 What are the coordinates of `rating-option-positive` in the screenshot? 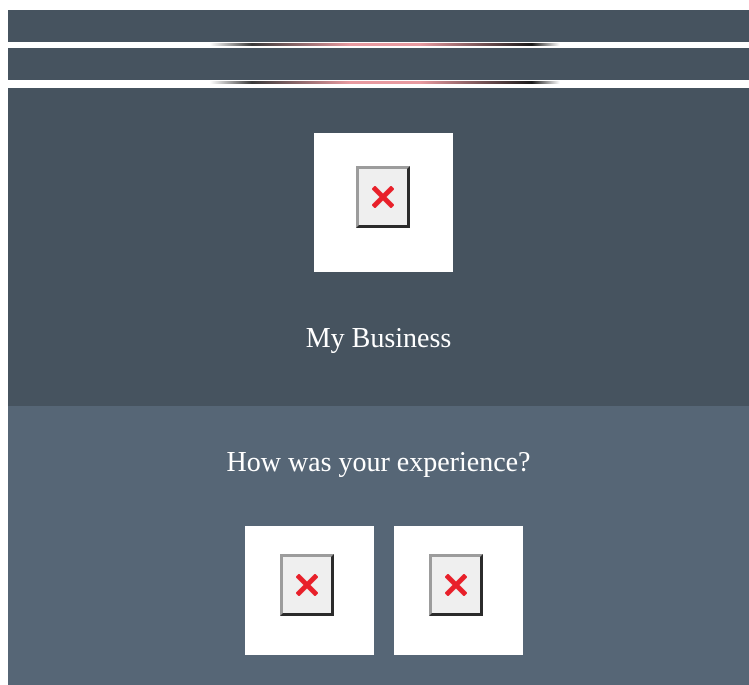 It's located at (309, 590).